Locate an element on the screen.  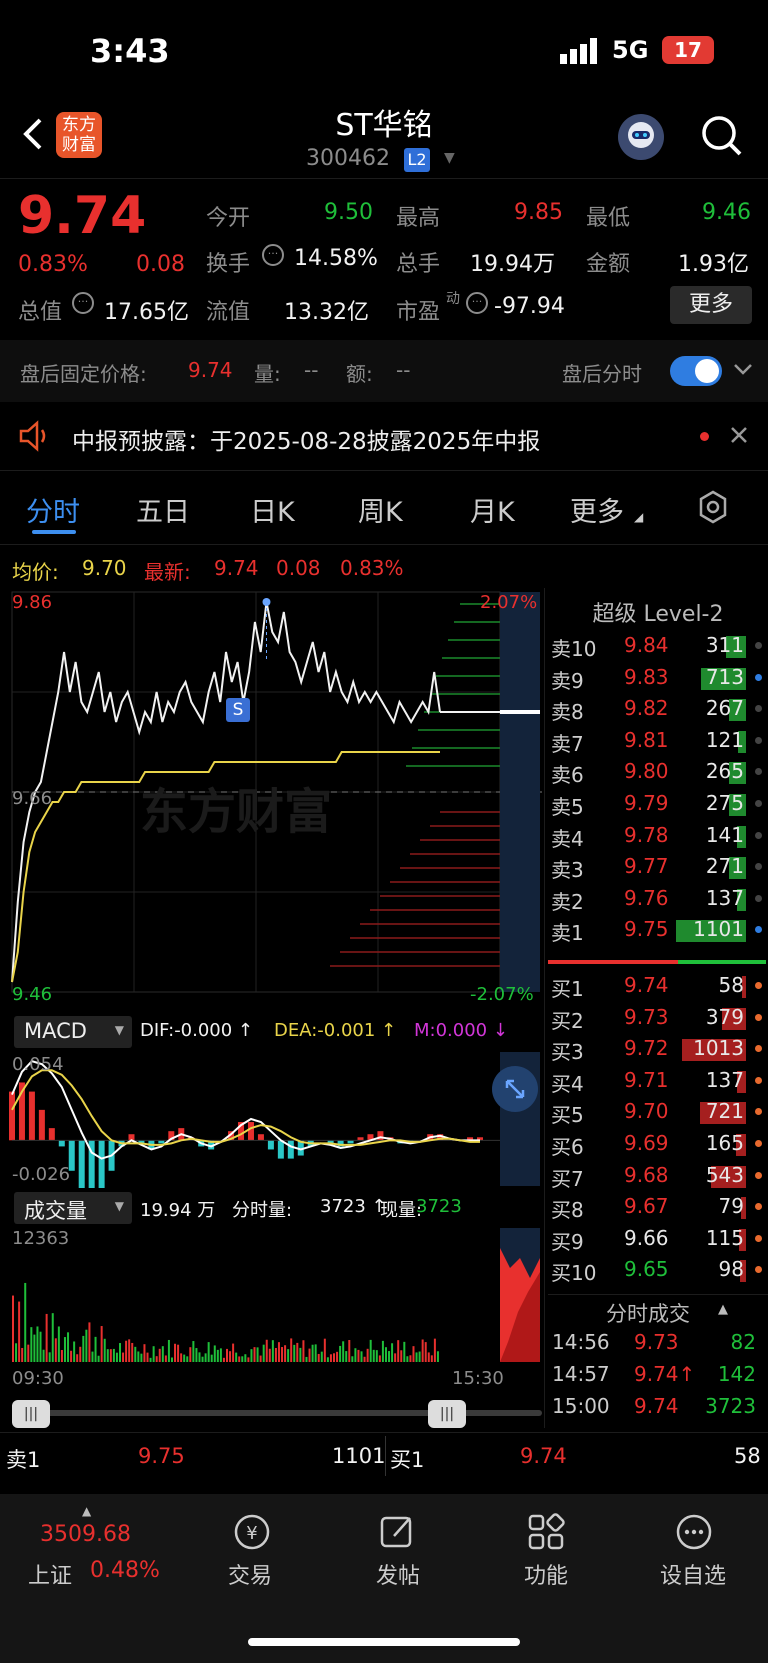
tab-more: 更多 is located at coordinates (597, 509).